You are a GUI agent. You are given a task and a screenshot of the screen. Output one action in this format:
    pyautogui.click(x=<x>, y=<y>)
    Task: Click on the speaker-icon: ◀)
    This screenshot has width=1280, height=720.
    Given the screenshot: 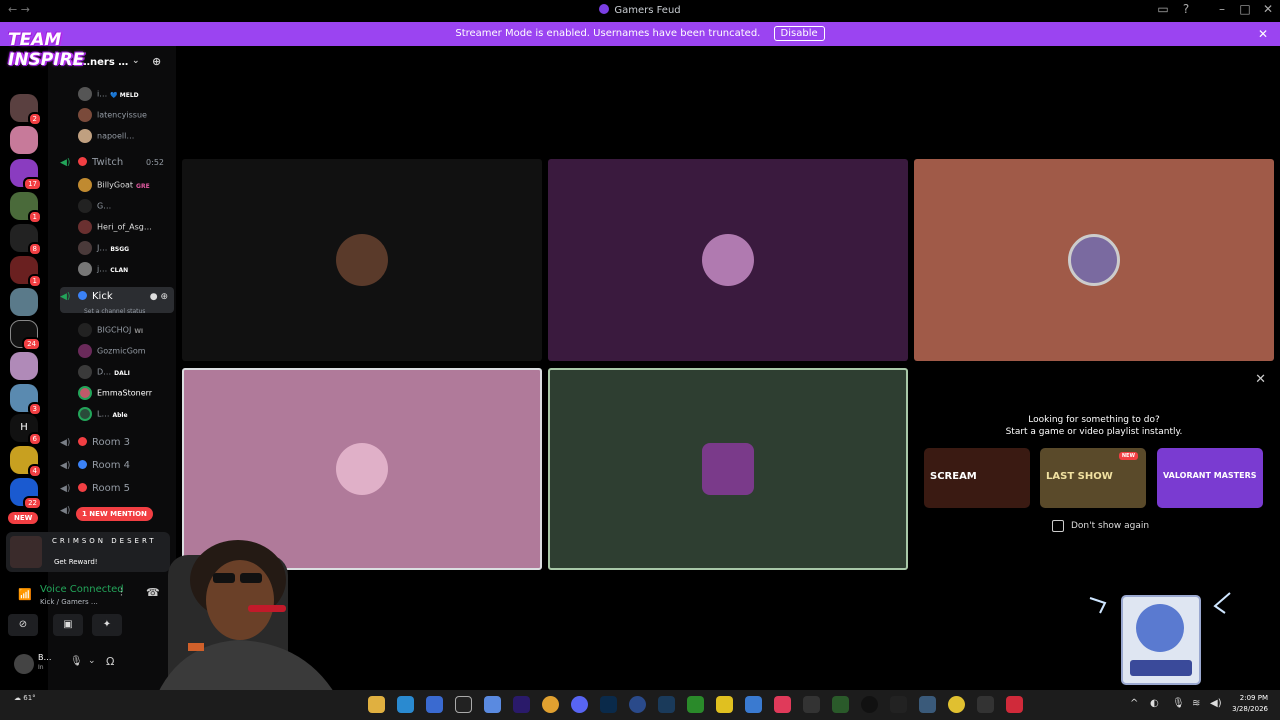 What is the action you would take?
    pyautogui.click(x=65, y=466)
    